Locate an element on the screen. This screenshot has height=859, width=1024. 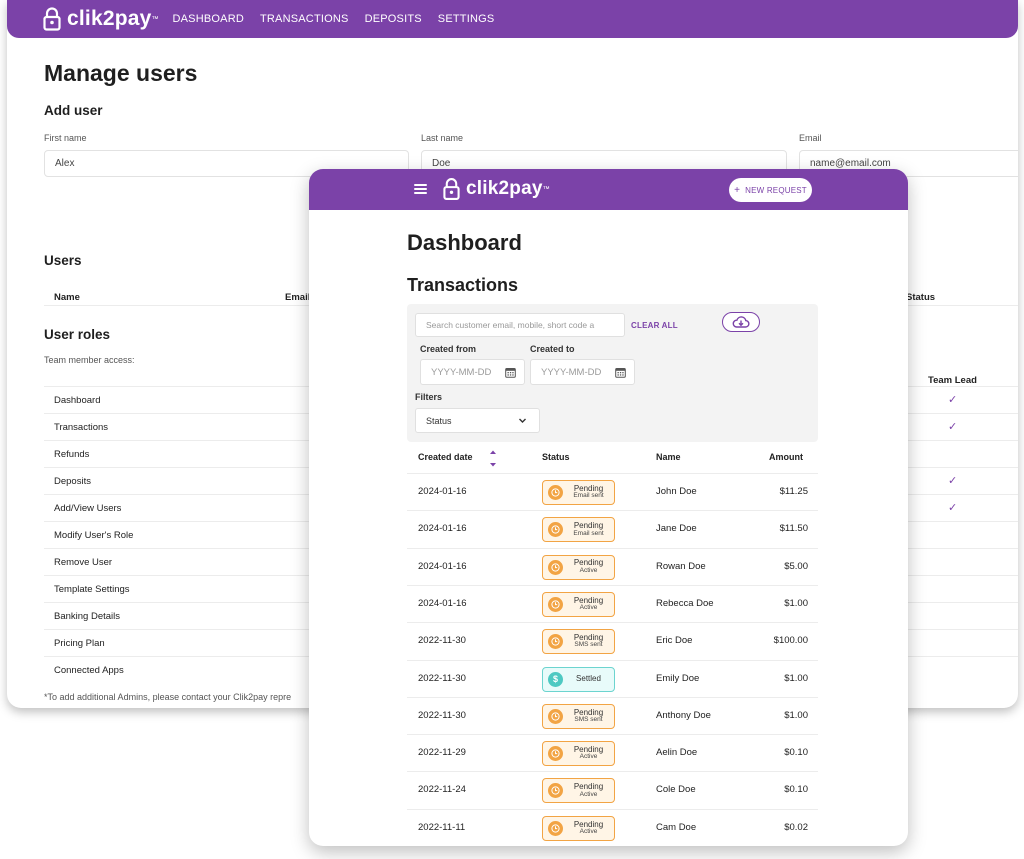
nav-dashboard: DASHBOARD is located at coordinates (208, 19).